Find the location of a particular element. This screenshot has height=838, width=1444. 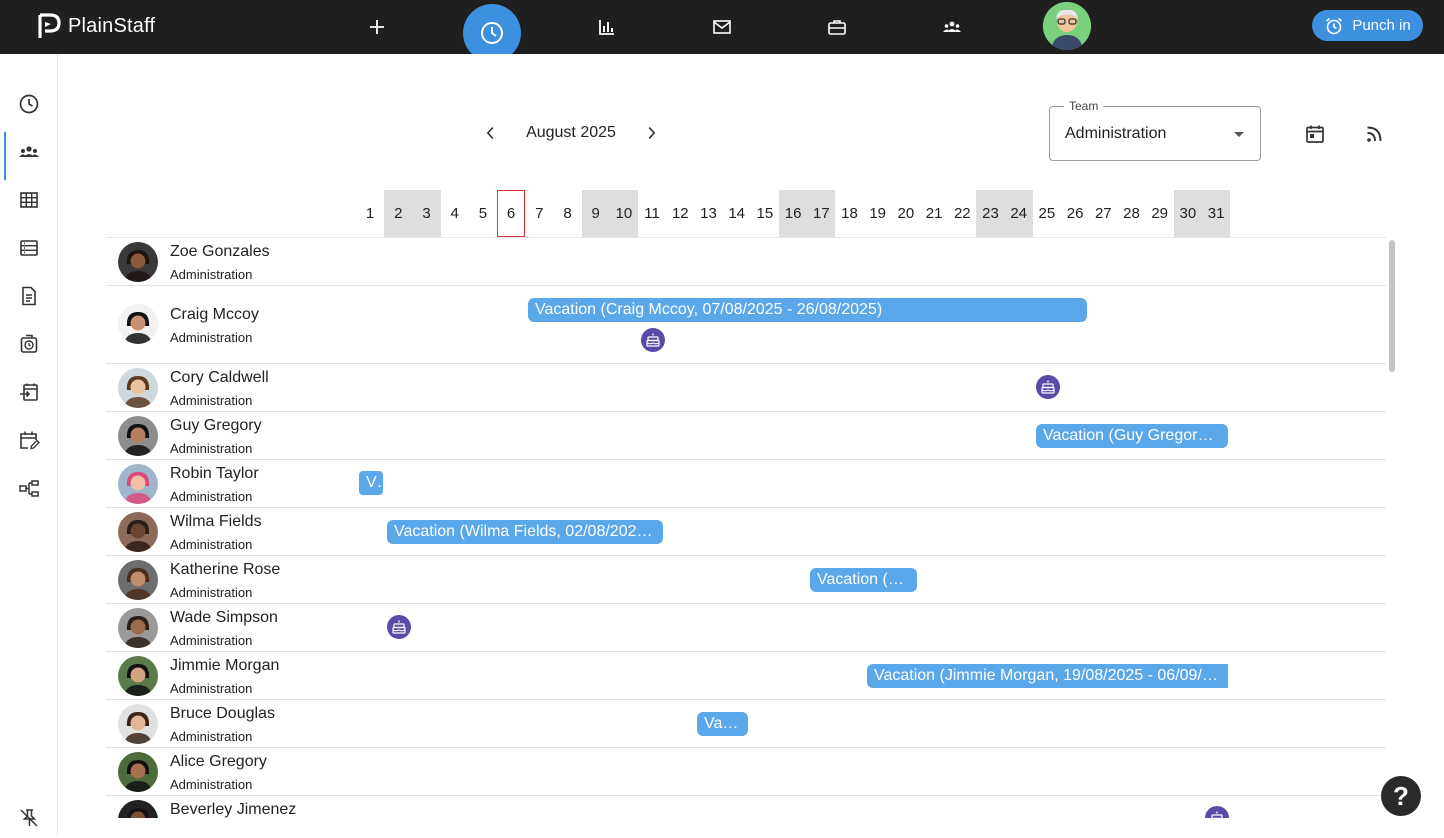

employee-name: Jimmie Morgan is located at coordinates (224, 666).